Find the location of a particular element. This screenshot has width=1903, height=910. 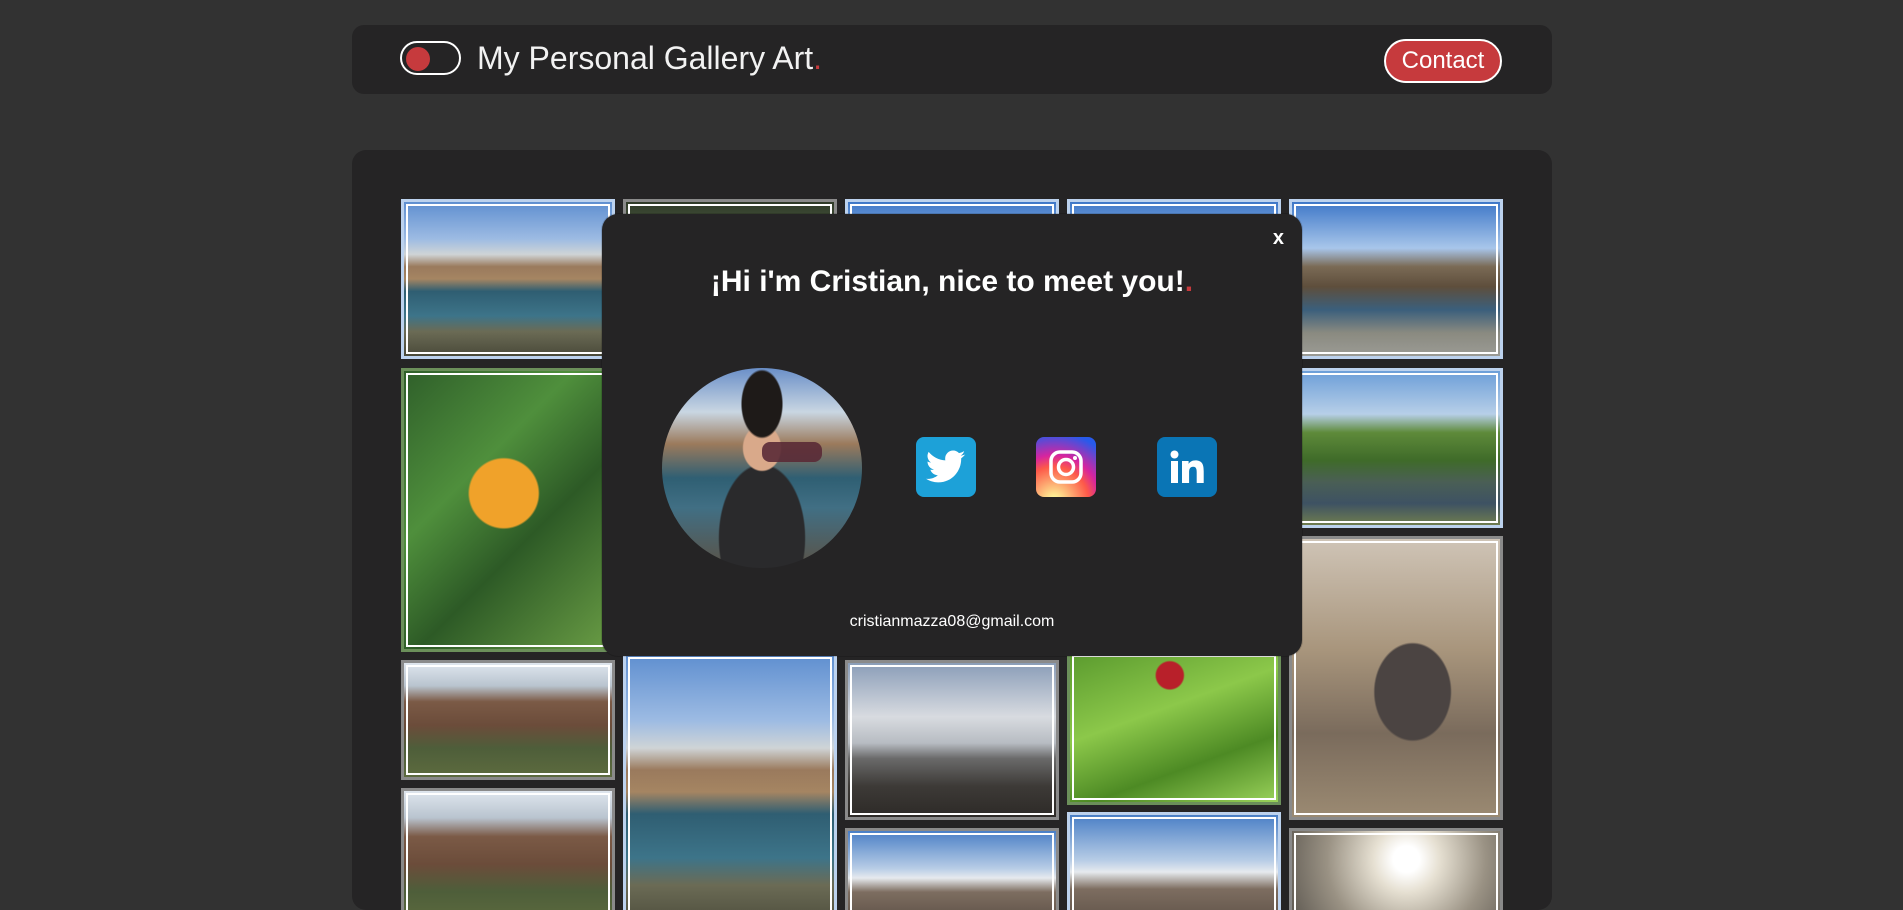

site-header: My Personal Gallery Art. Contact is located at coordinates (952, 59).